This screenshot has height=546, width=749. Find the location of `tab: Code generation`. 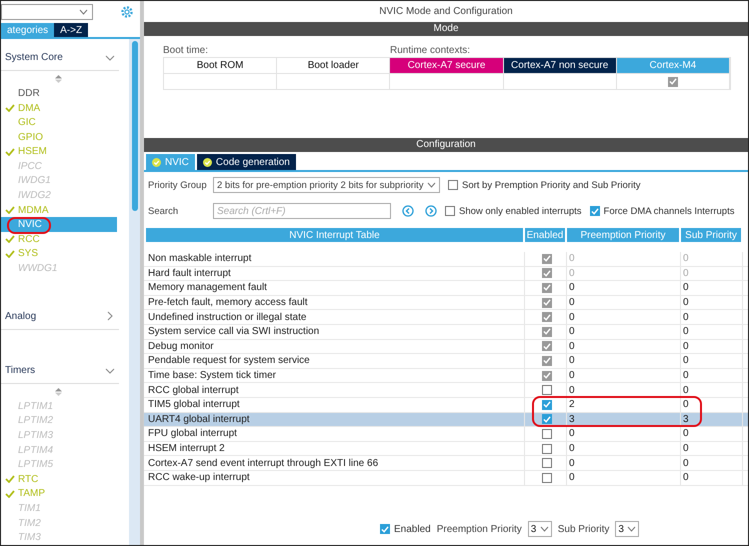

tab: Code generation is located at coordinates (246, 162).